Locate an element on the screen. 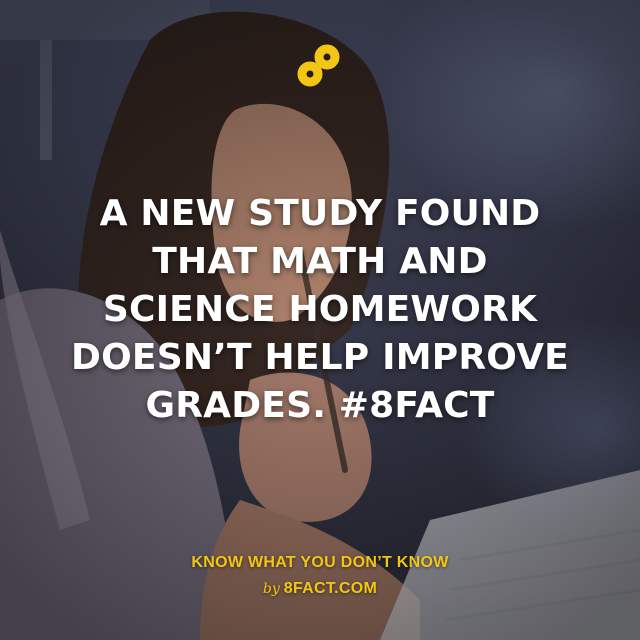  byline: by 8FACT.COM is located at coordinates (320, 589).